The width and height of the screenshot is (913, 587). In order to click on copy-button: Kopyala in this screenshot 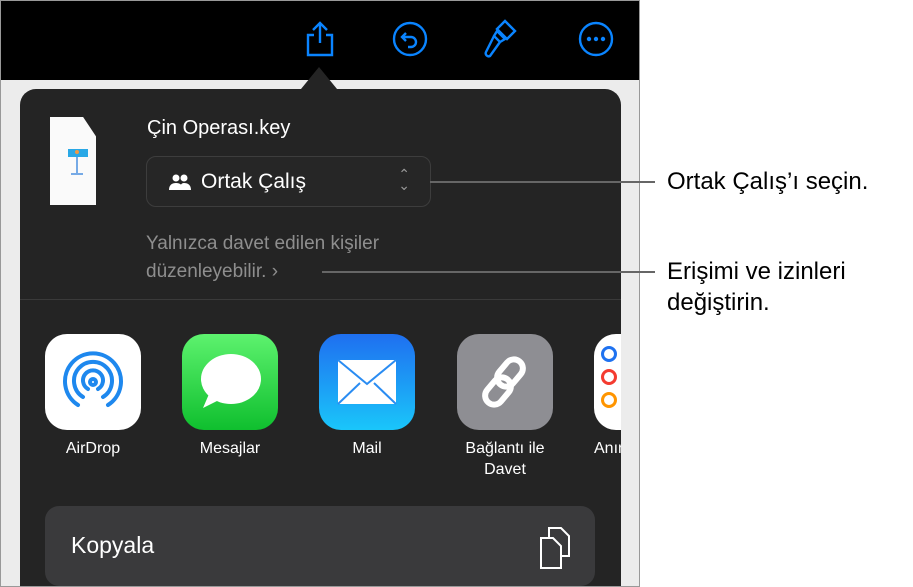, I will do `click(320, 546)`.